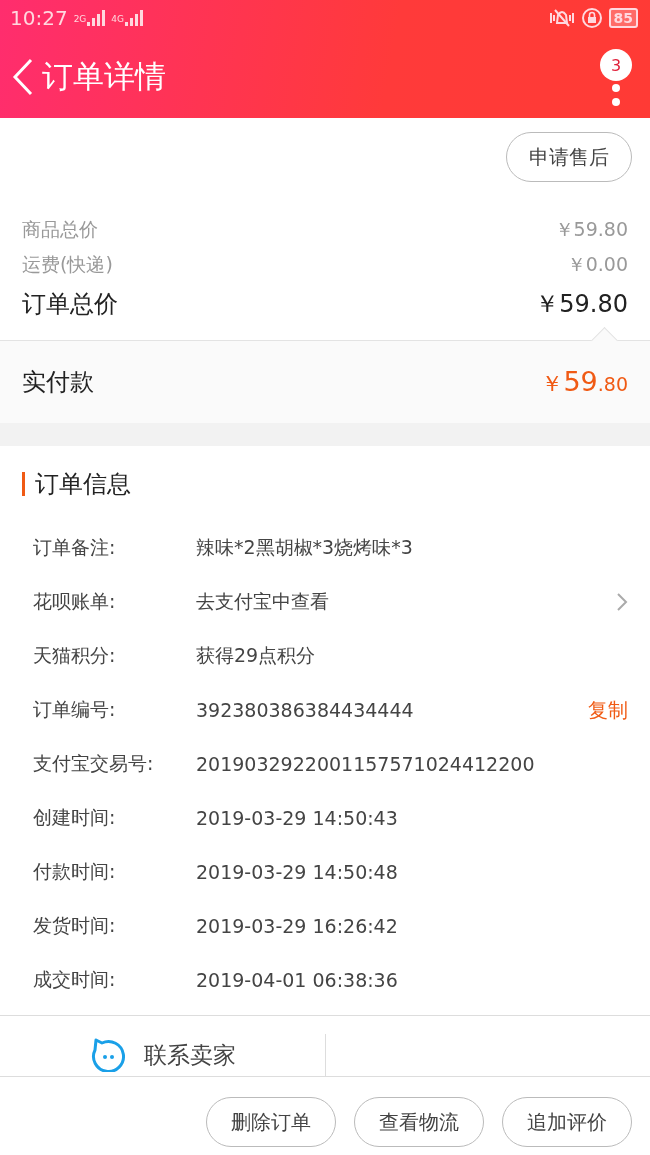  I want to click on info-label: 付款时间:, so click(75, 871).